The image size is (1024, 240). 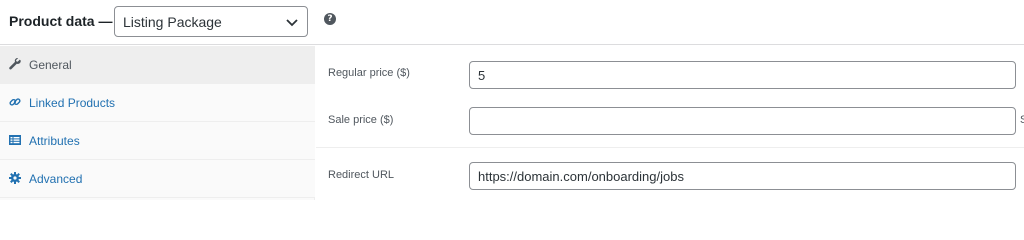 What do you see at coordinates (330, 19) in the screenshot?
I see `help-icon: ?` at bounding box center [330, 19].